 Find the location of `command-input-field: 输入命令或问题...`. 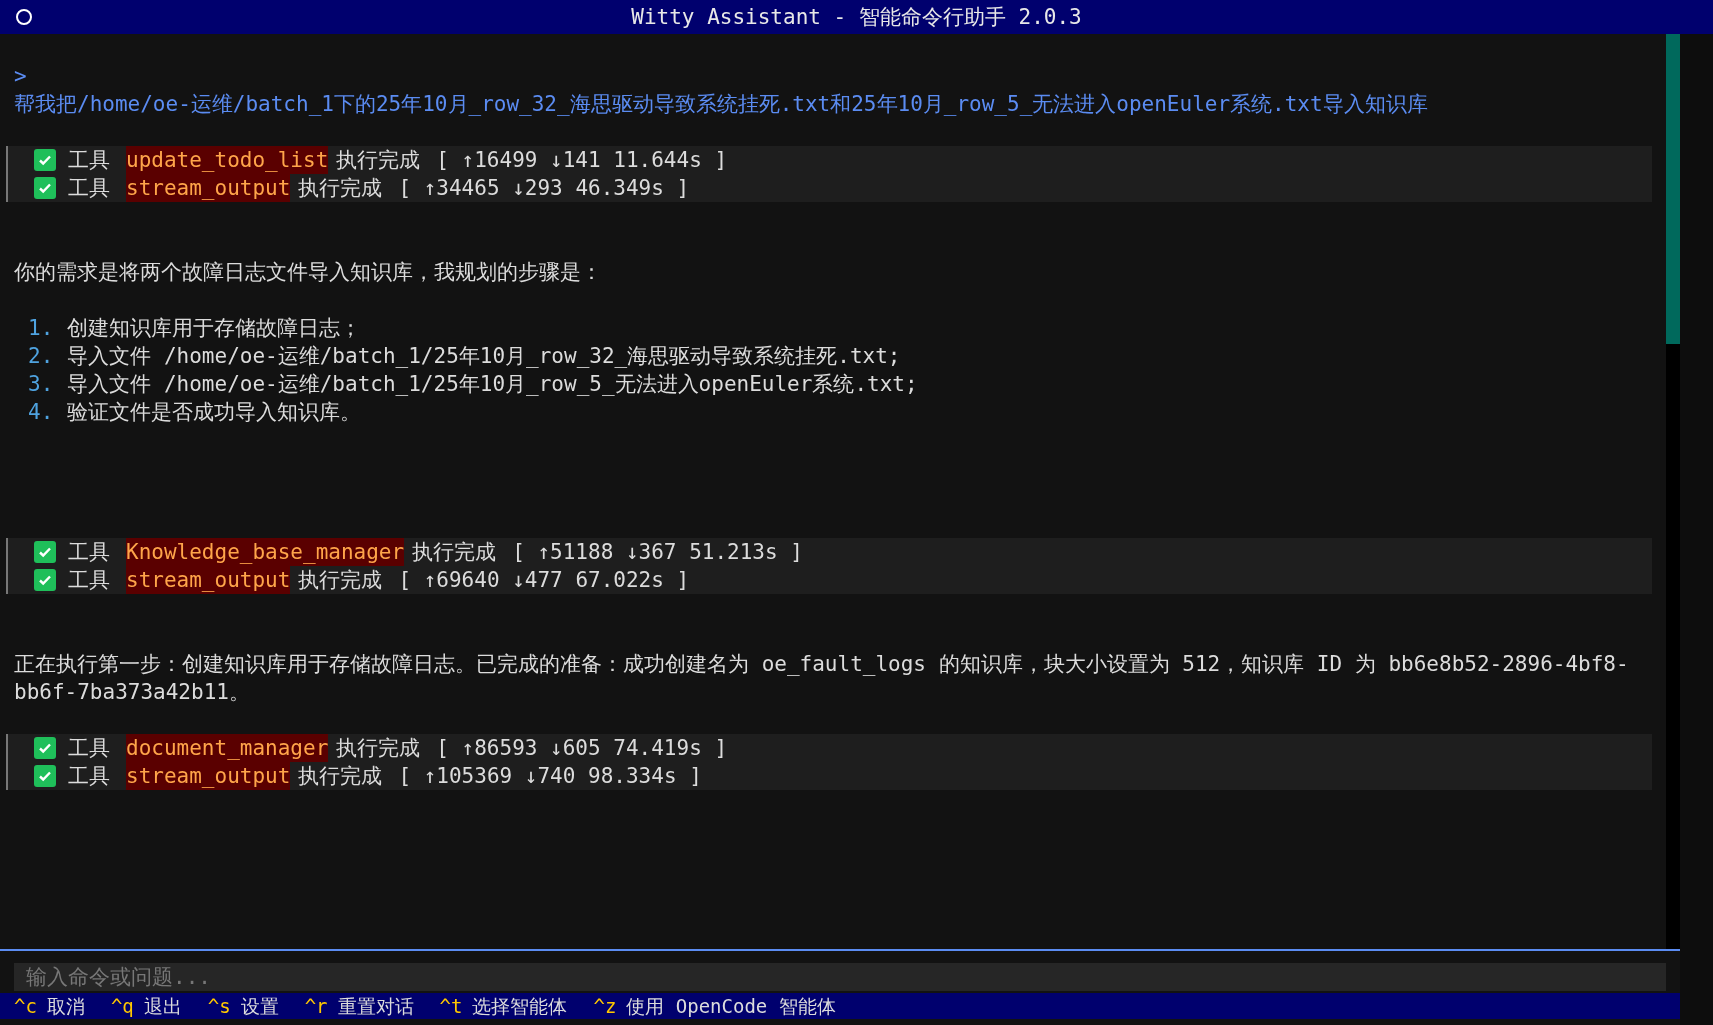

command-input-field: 输入命令或问题... is located at coordinates (840, 977).